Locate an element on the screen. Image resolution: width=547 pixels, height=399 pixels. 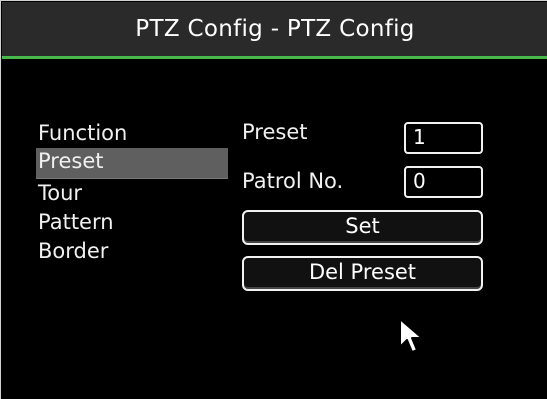
preset-number-input: 1 is located at coordinates (443, 138).